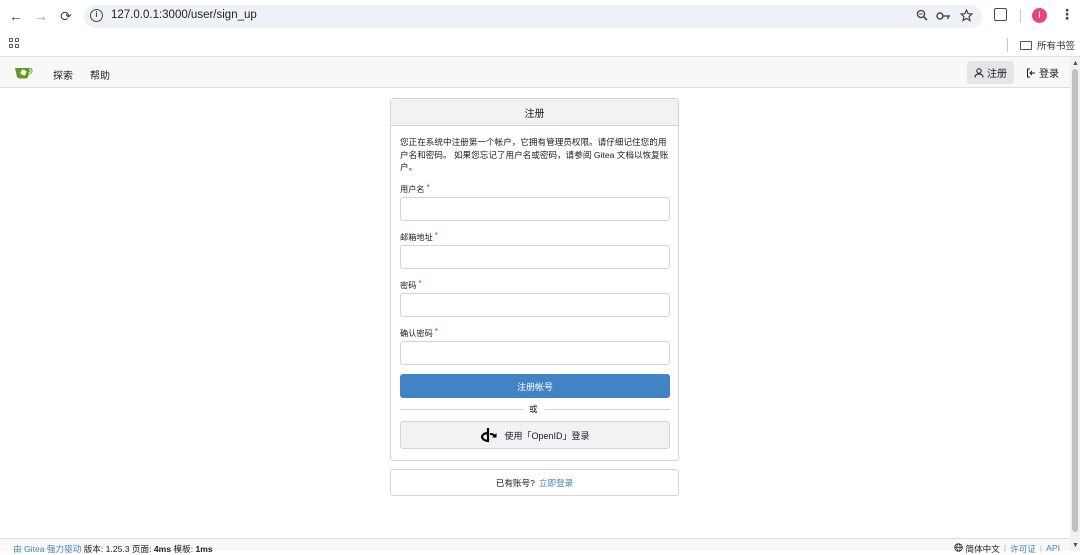  Describe the element at coordinates (183, 549) in the screenshot. I see `template-label: 模板:` at that location.